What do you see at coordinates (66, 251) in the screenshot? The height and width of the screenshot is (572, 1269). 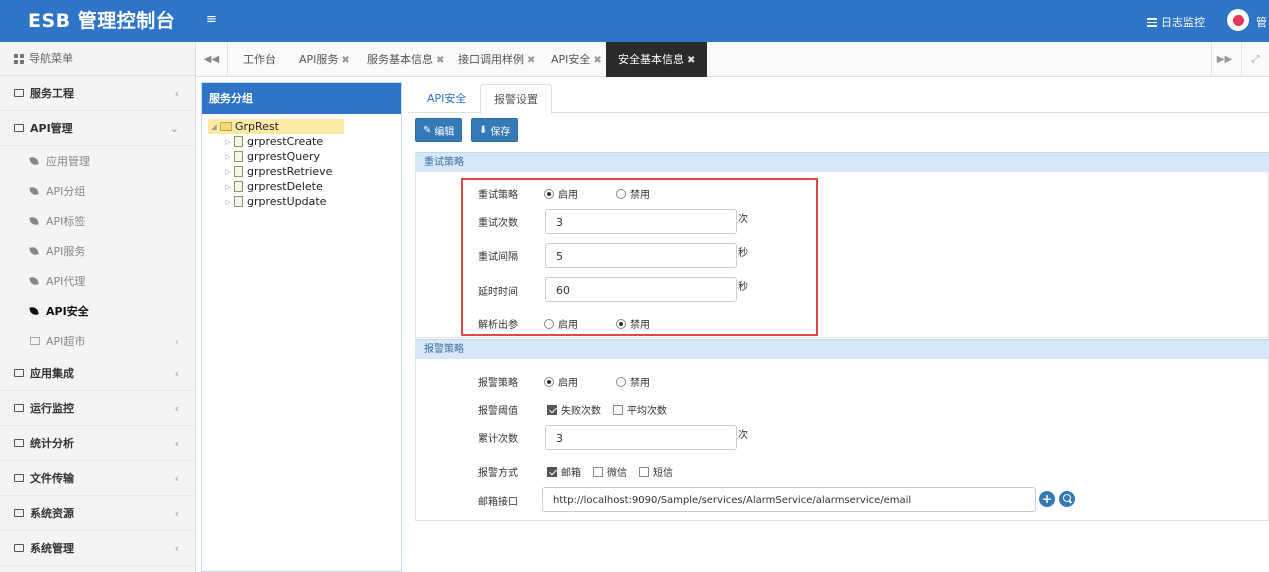 I see `sidebar-sub-label: API服务` at bounding box center [66, 251].